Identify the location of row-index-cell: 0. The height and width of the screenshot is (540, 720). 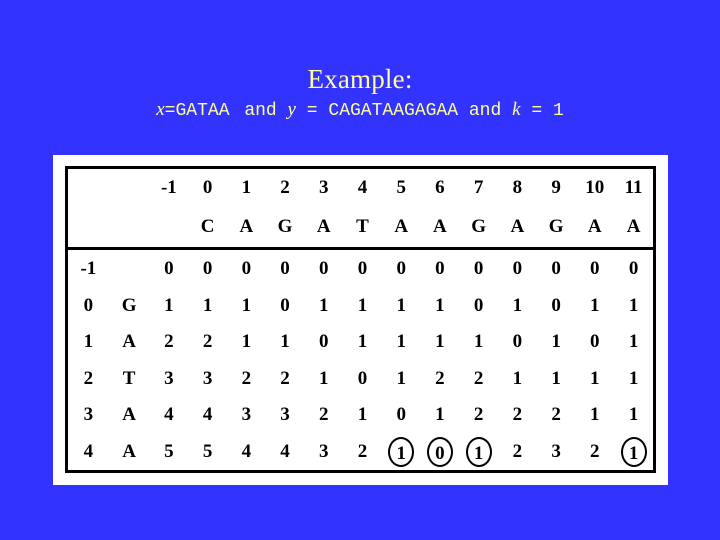
(88, 305).